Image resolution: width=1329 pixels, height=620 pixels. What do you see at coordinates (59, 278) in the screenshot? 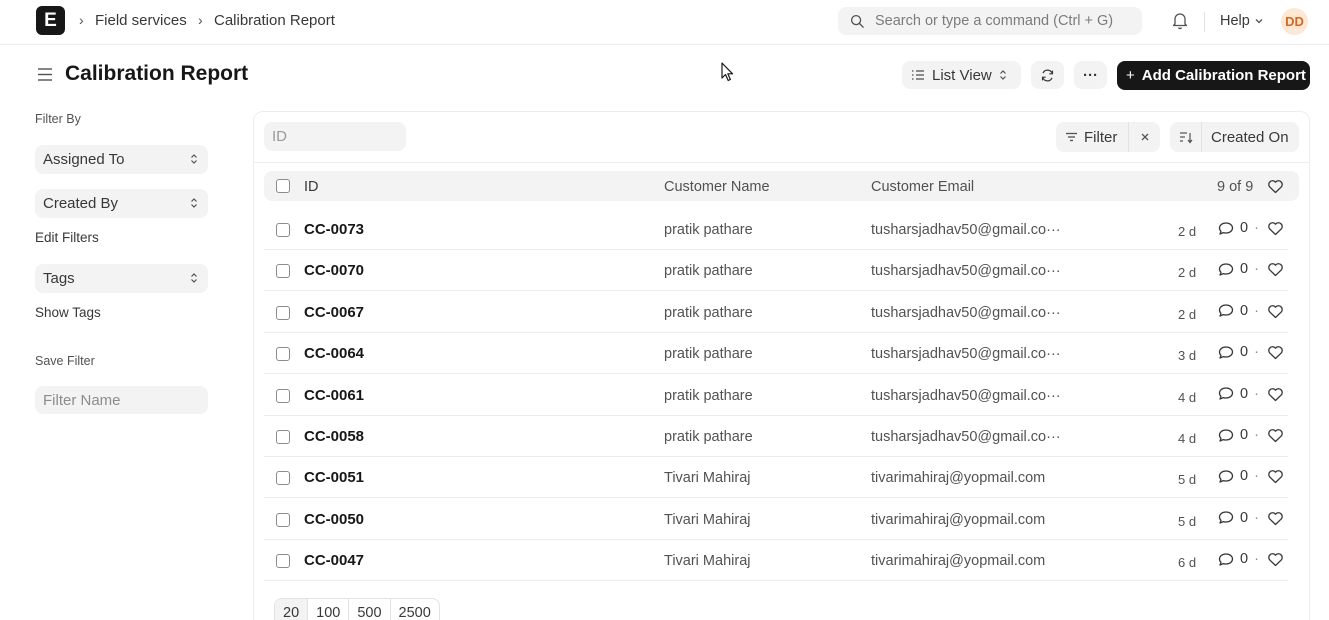
I see `tags-label: Tags` at bounding box center [59, 278].